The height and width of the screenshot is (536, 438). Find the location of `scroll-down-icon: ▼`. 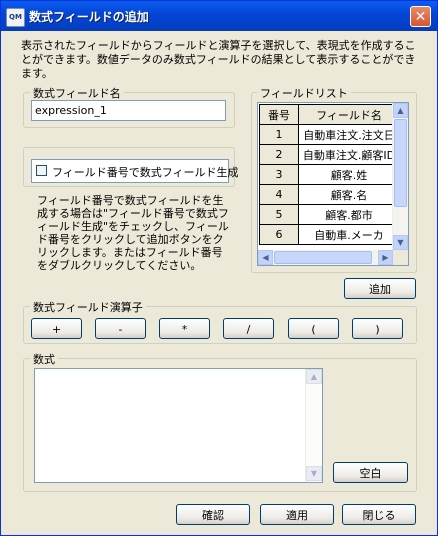

scroll-down-icon: ▼ is located at coordinates (400, 242).